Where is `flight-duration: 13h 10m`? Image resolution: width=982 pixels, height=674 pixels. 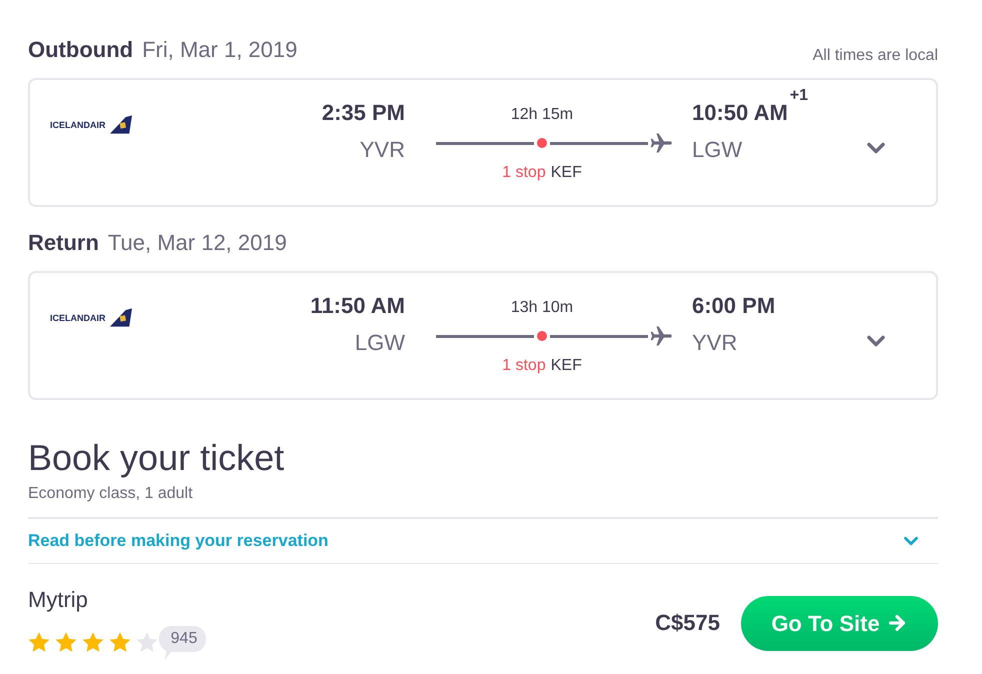
flight-duration: 13h 10m is located at coordinates (542, 308).